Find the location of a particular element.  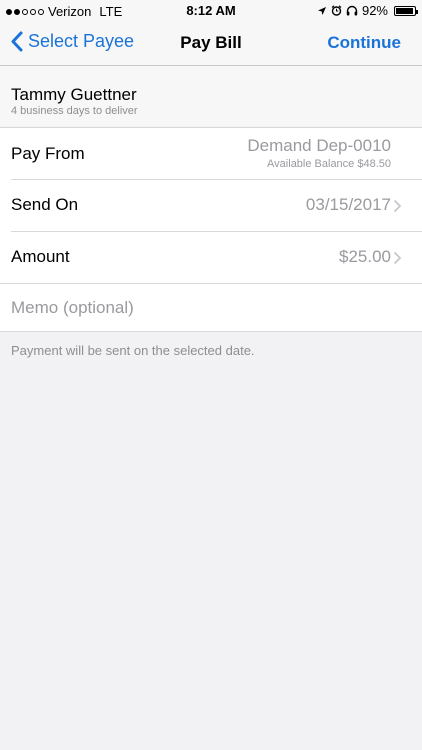

amount-row: Amount $25.00 is located at coordinates (211, 257).